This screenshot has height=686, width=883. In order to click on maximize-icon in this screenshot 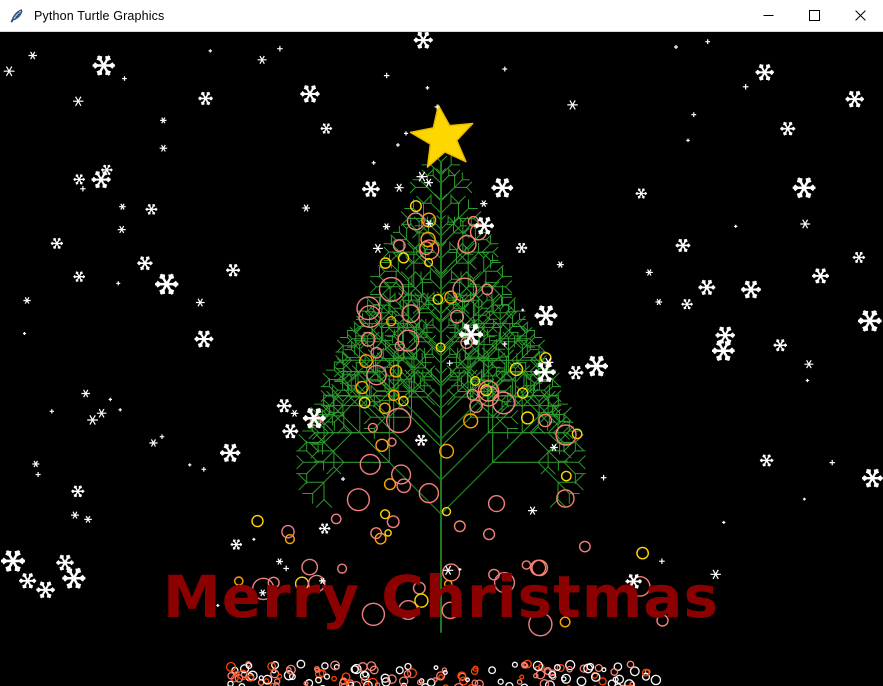, I will do `click(814, 15)`.